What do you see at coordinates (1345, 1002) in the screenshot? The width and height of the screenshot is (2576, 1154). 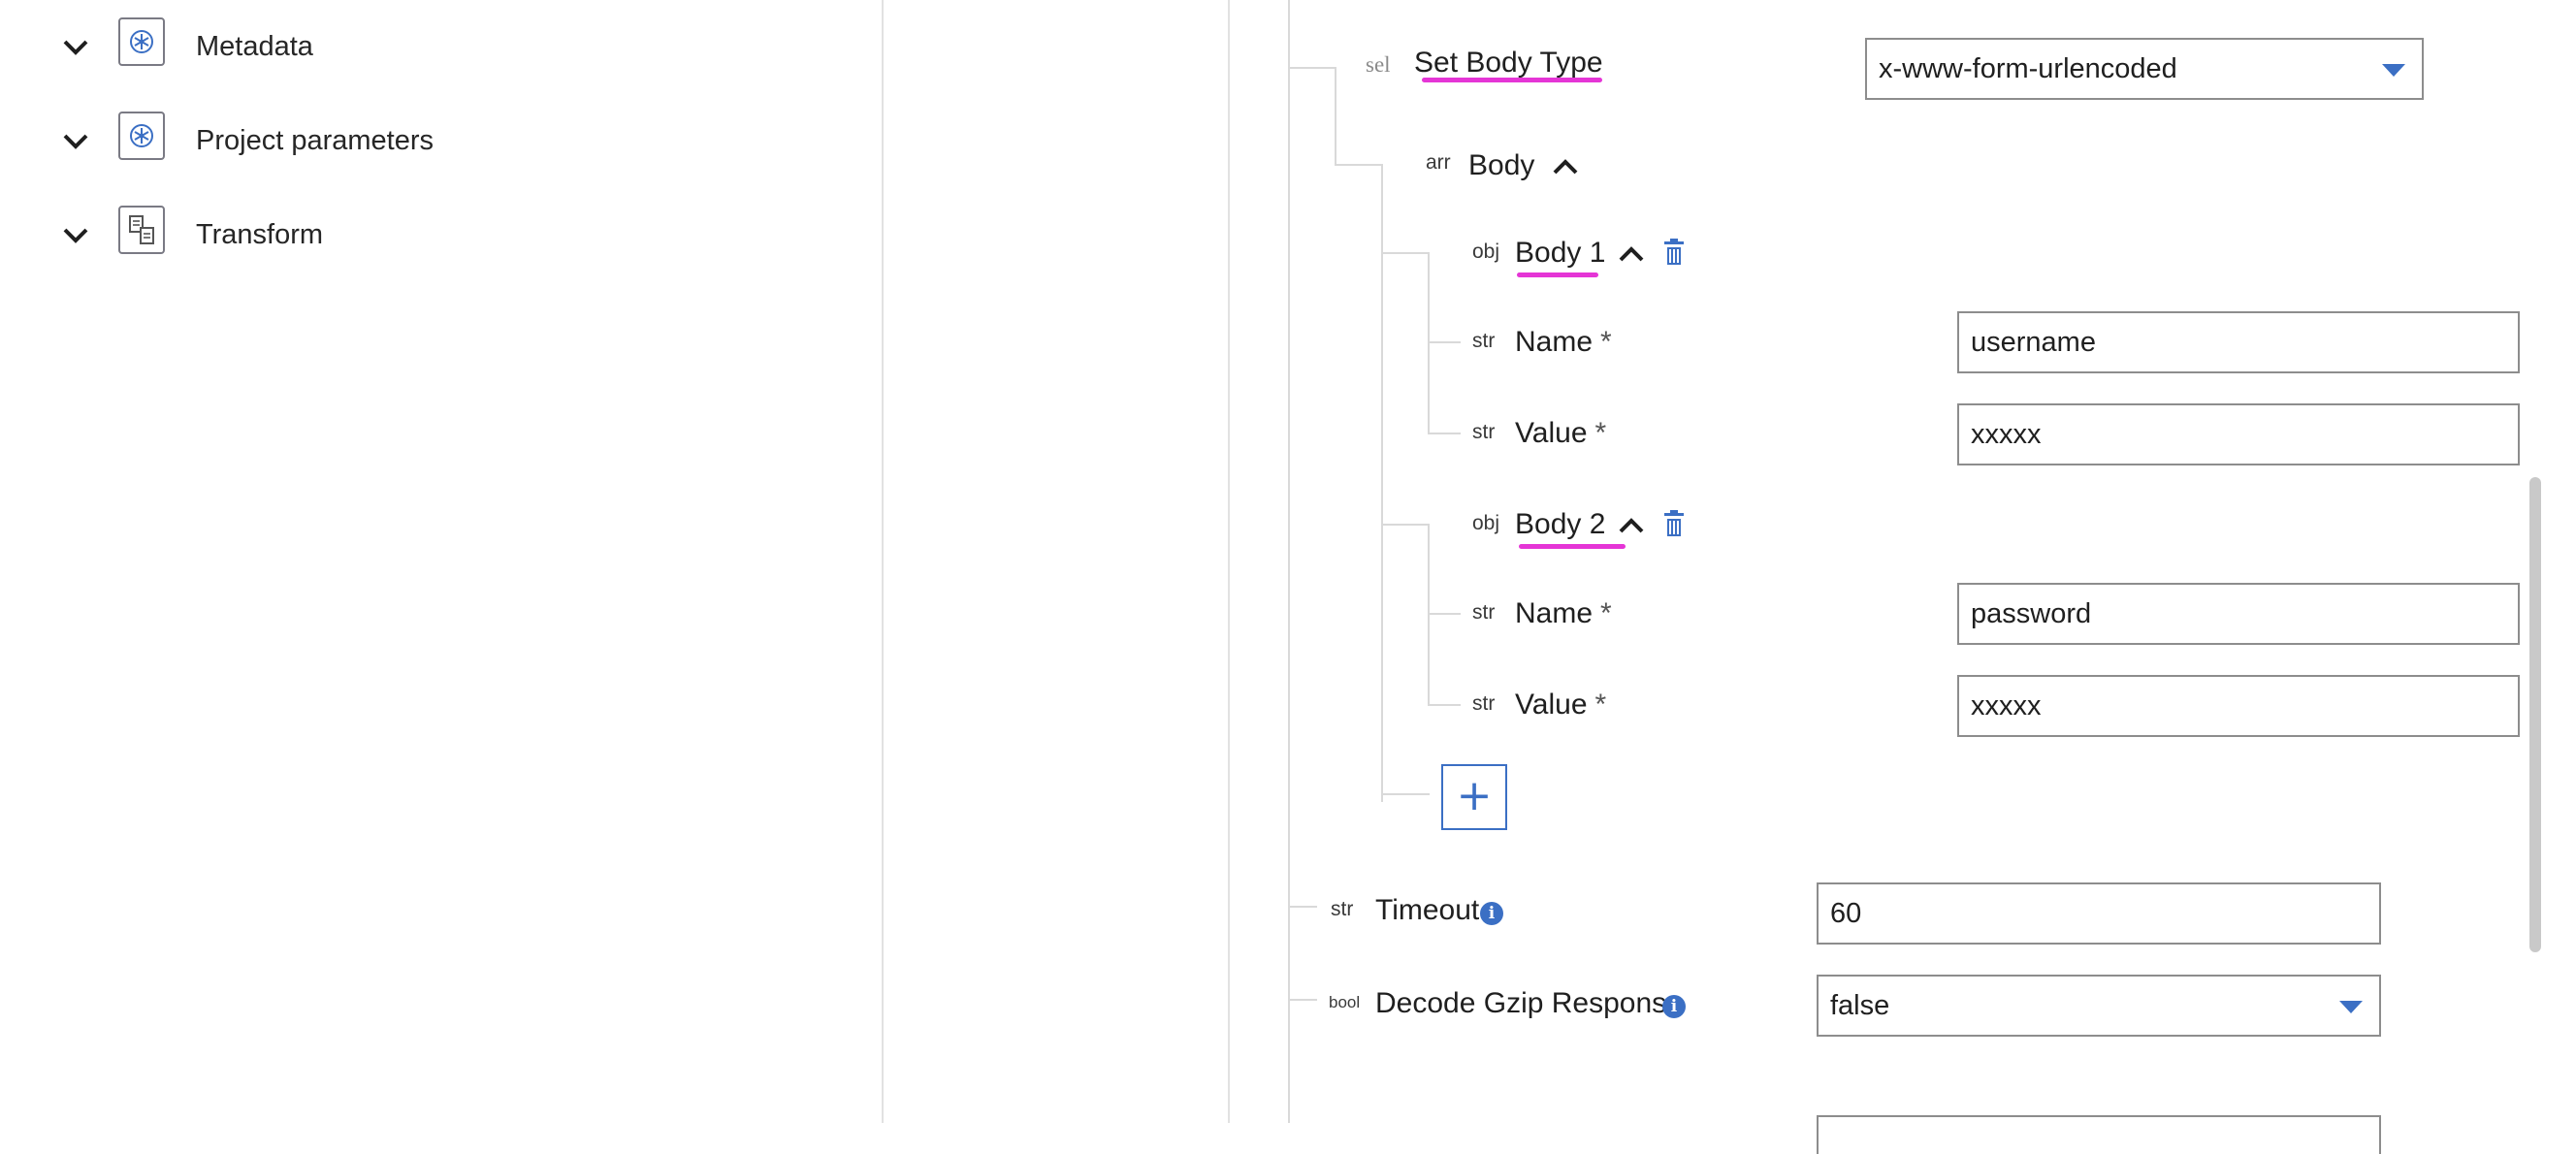 I see `type-tag: bool` at bounding box center [1345, 1002].